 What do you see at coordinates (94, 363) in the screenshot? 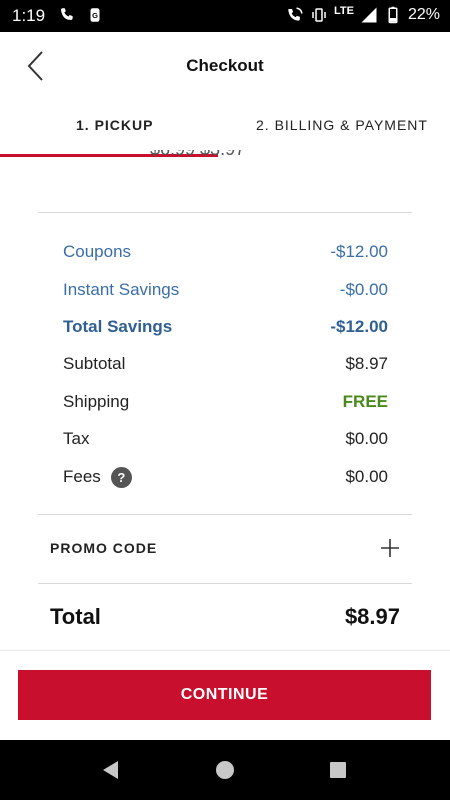
I see `subtotal-label: Subtotal` at bounding box center [94, 363].